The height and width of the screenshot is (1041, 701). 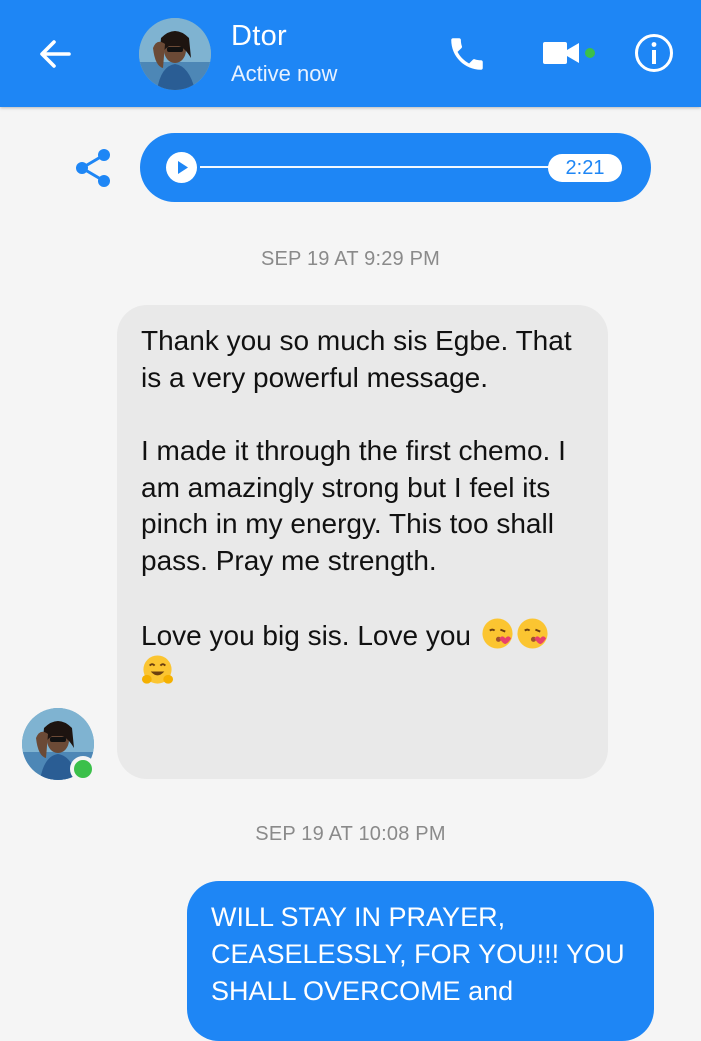 I want to click on audio-progress-track, so click(x=380, y=167).